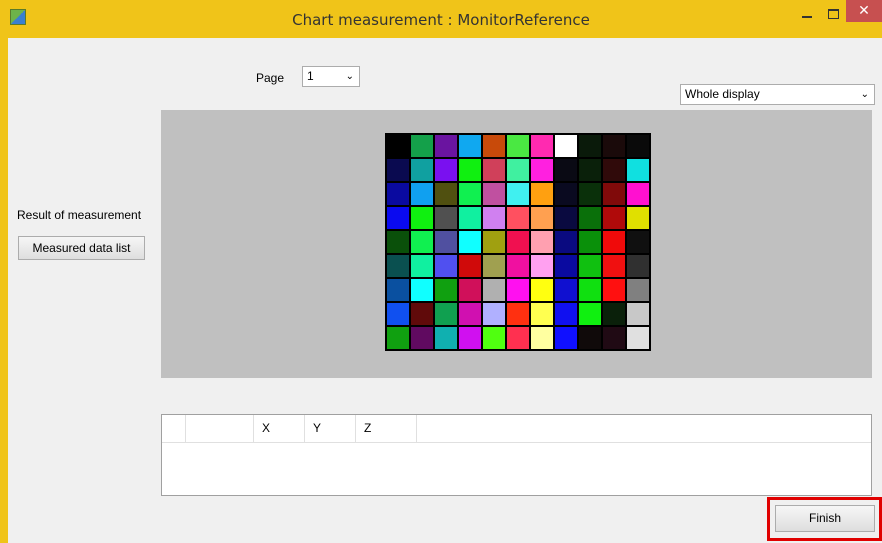 Image resolution: width=882 pixels, height=543 pixels. Describe the element at coordinates (777, 94) in the screenshot. I see `display-select: Whole display ⌄` at that location.